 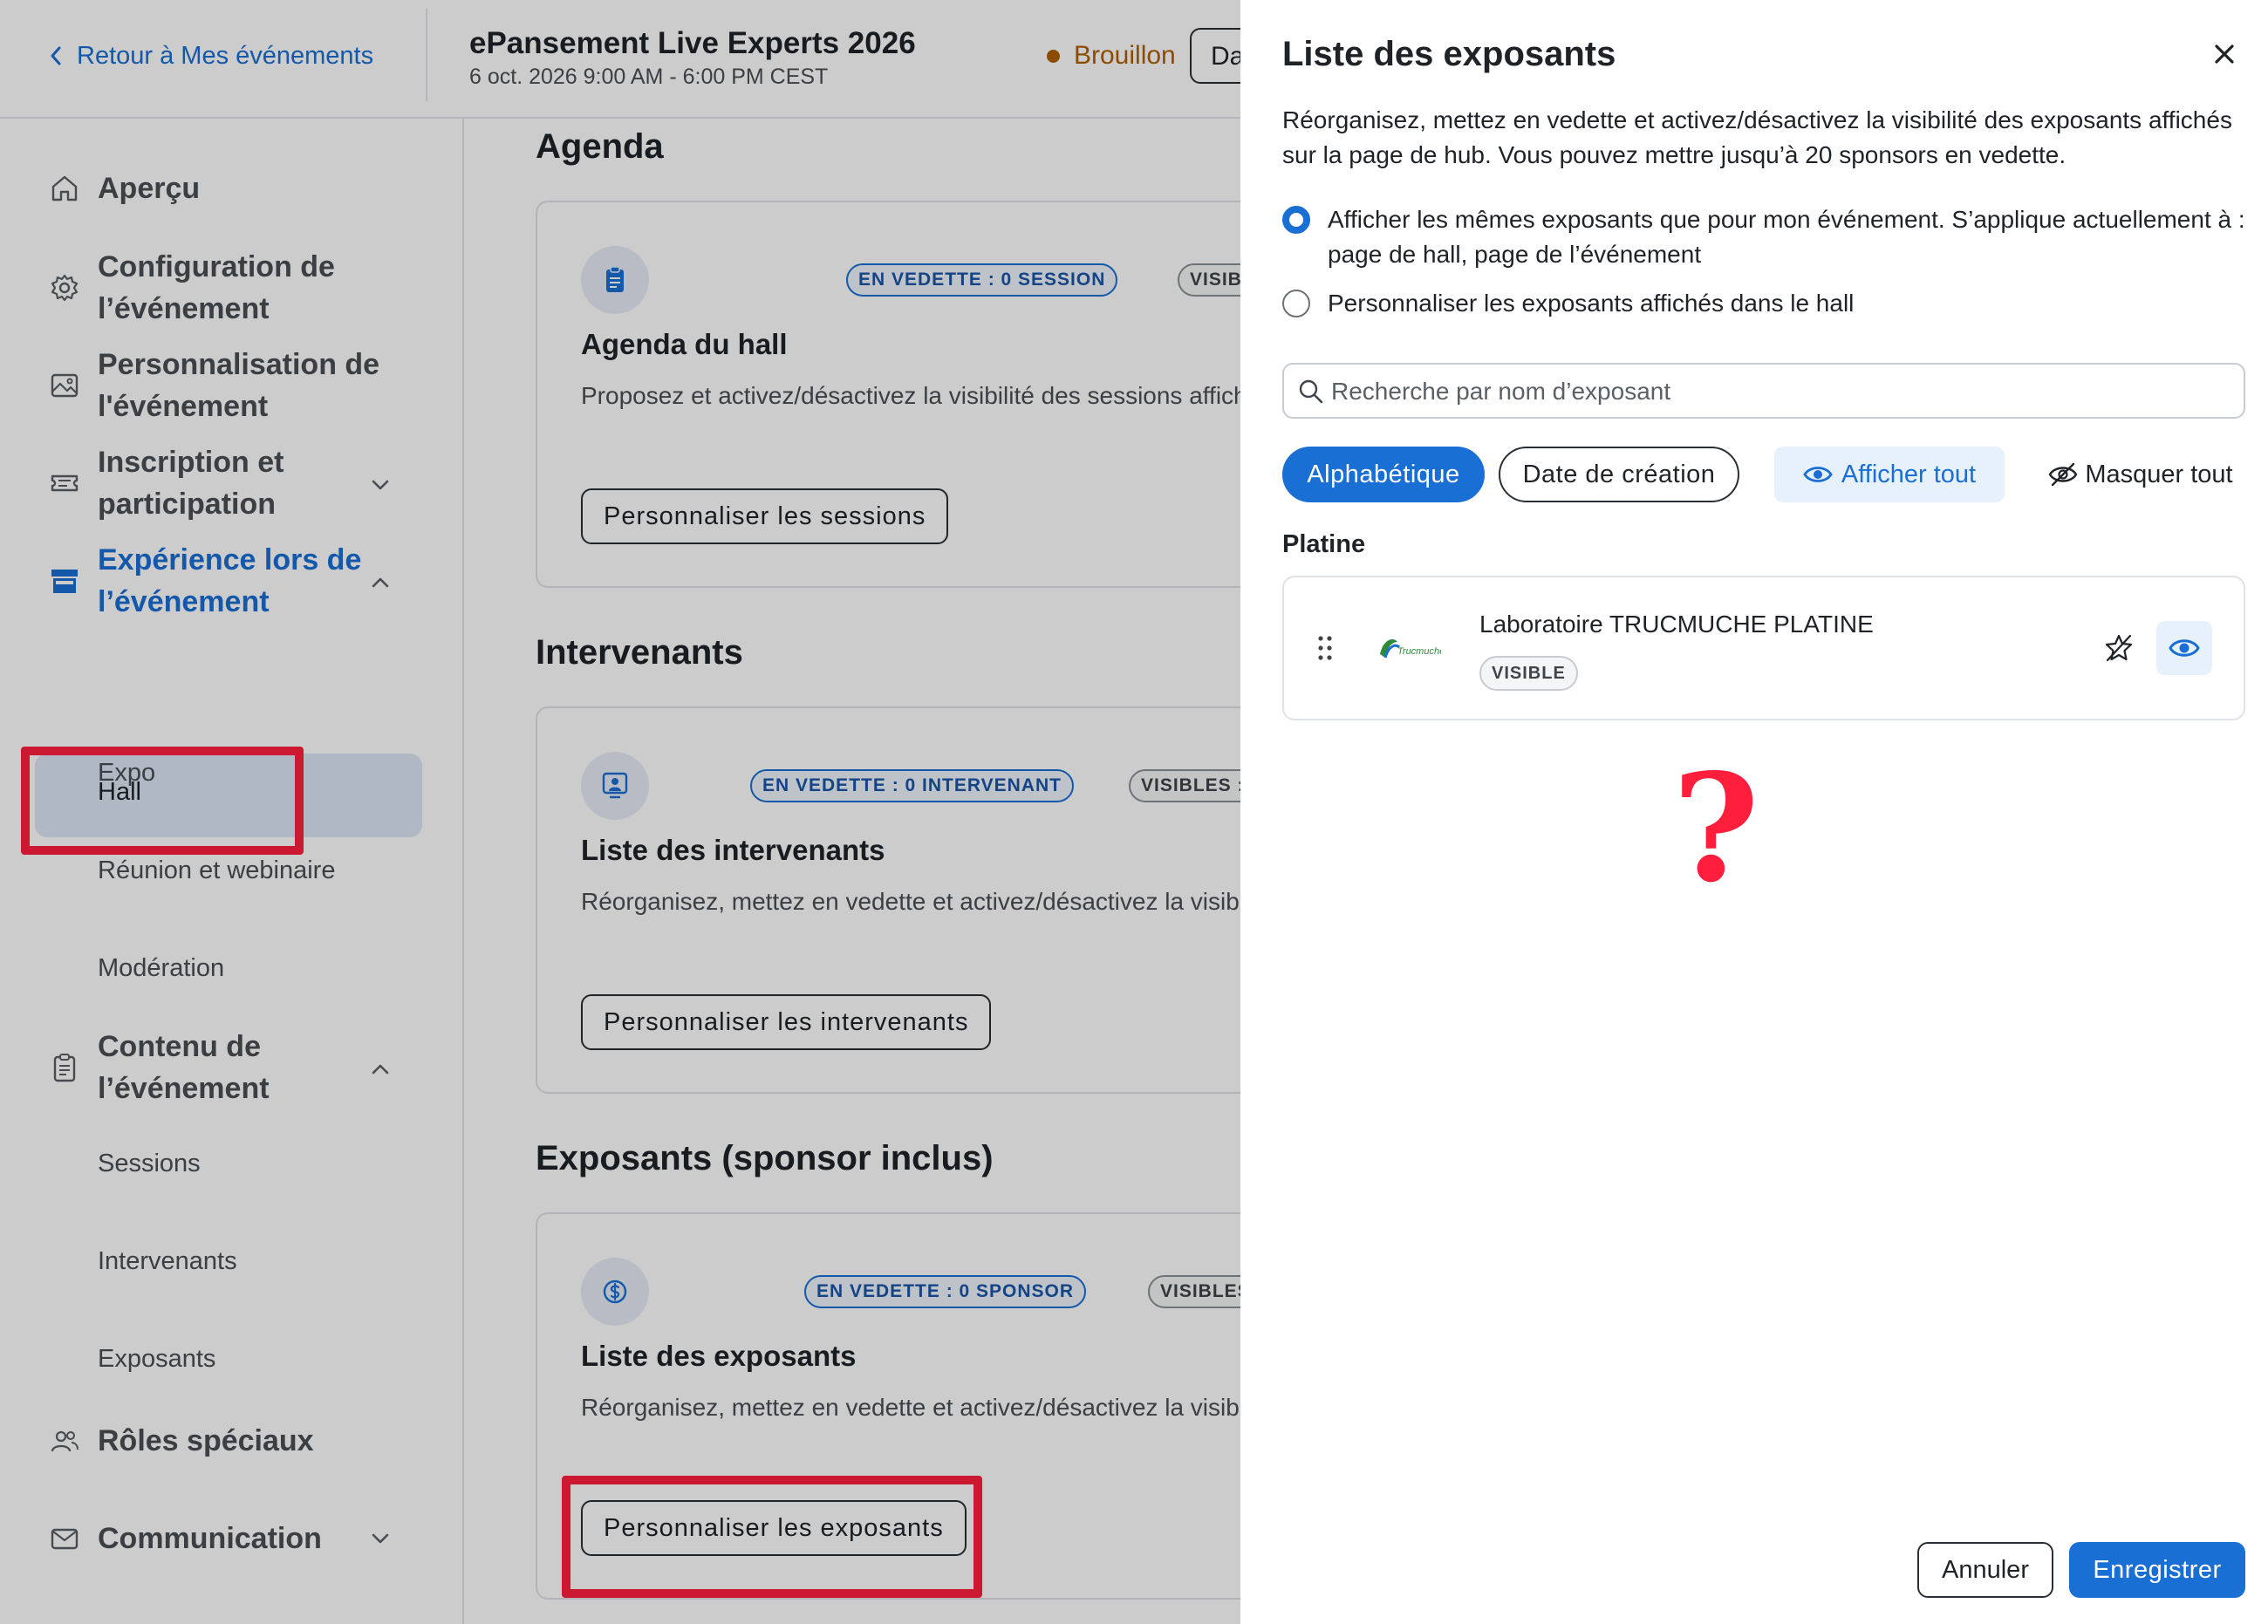 I want to click on exhibitor-logo: Trucmuche, so click(x=1406, y=647).